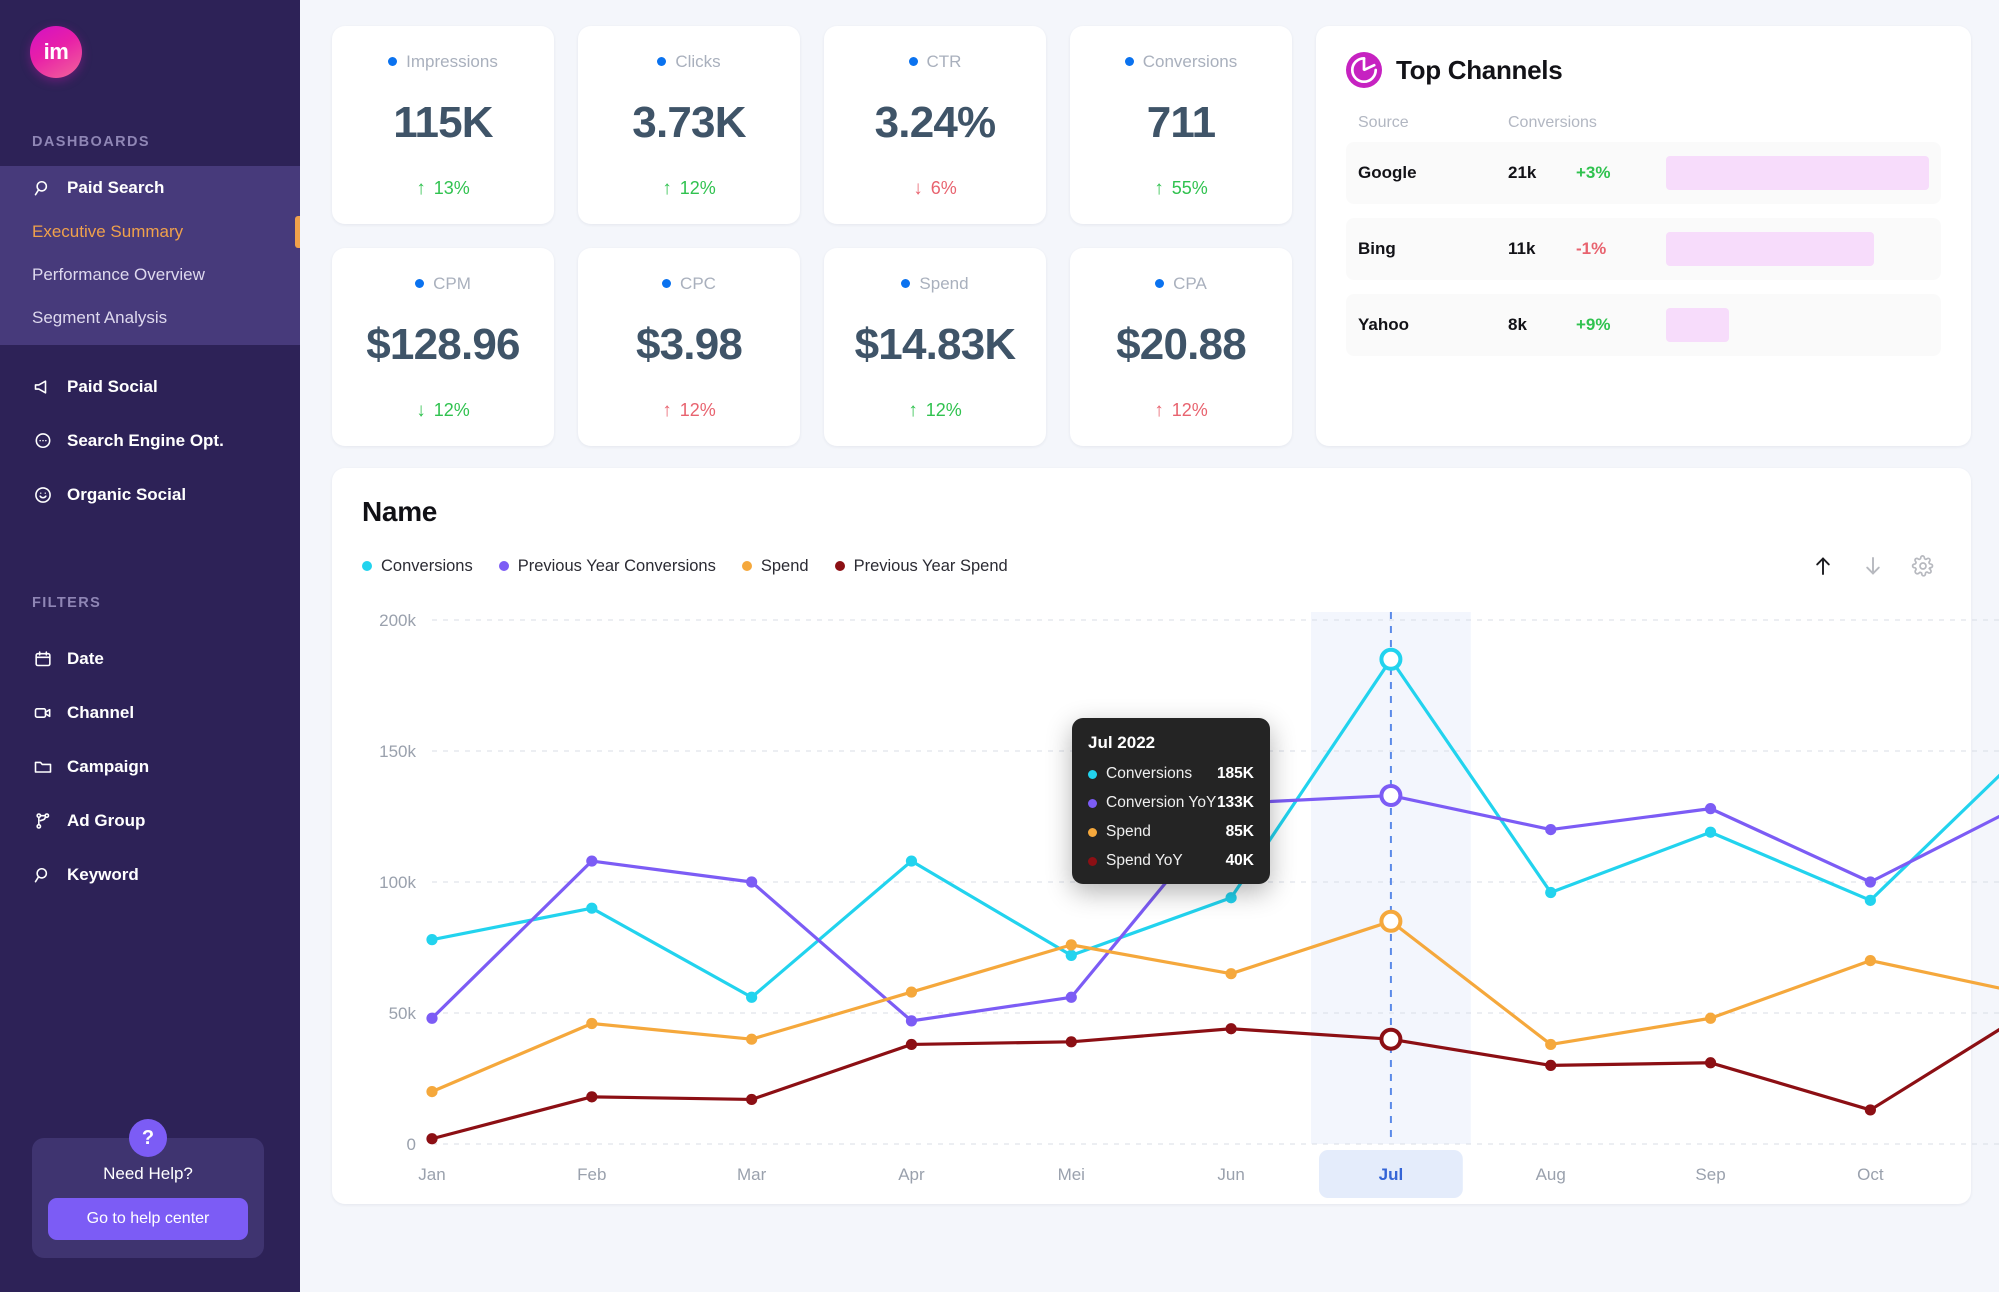 The width and height of the screenshot is (1999, 1292). What do you see at coordinates (1873, 566) in the screenshot?
I see `sort-descending-icon` at bounding box center [1873, 566].